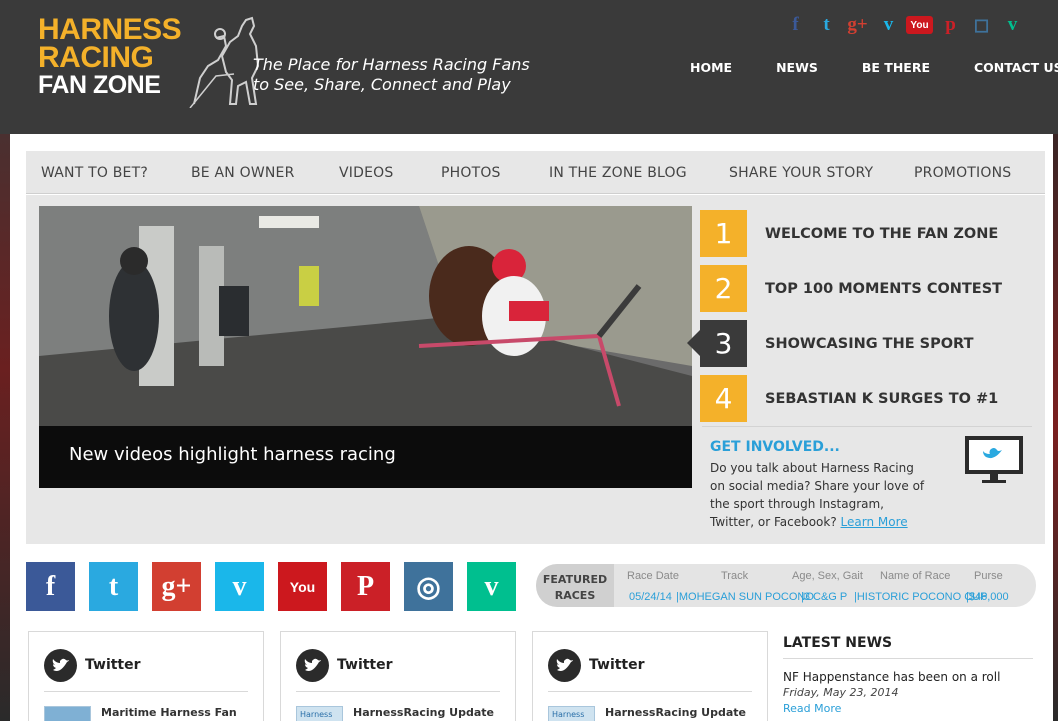  I want to click on slide-title: SEBASTIAN K SURGES TO #1, so click(882, 398).